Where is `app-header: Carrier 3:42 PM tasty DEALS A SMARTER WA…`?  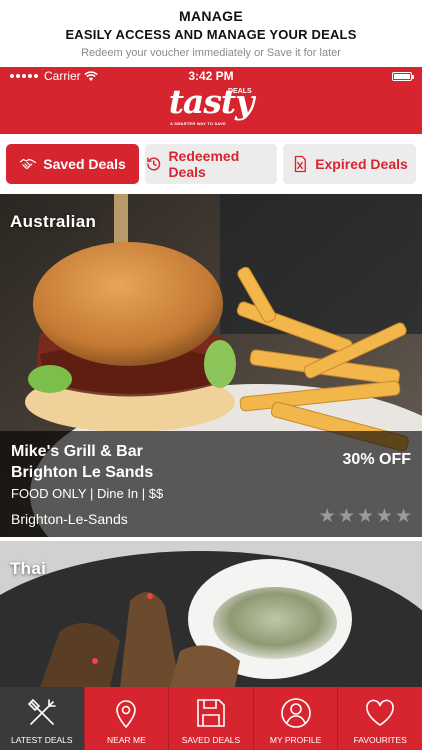 app-header: Carrier 3:42 PM tasty DEALS A SMARTER WA… is located at coordinates (211, 100).